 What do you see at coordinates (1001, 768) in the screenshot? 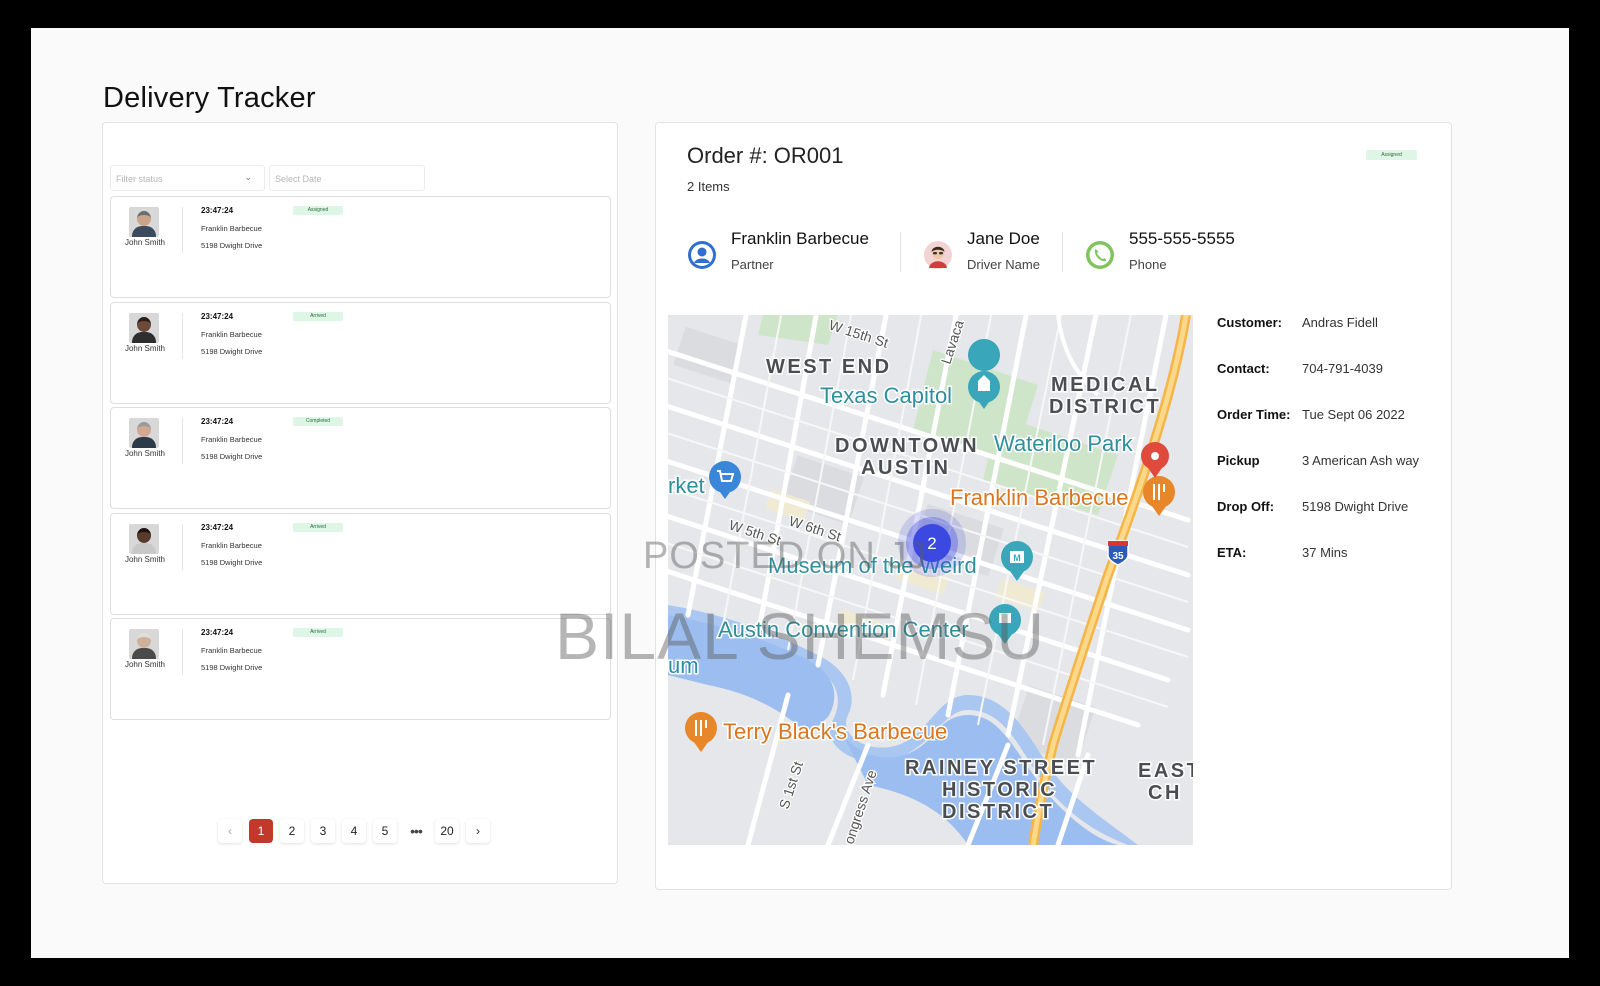
I see `map-label-rainey: RAINEY STREET` at bounding box center [1001, 768].